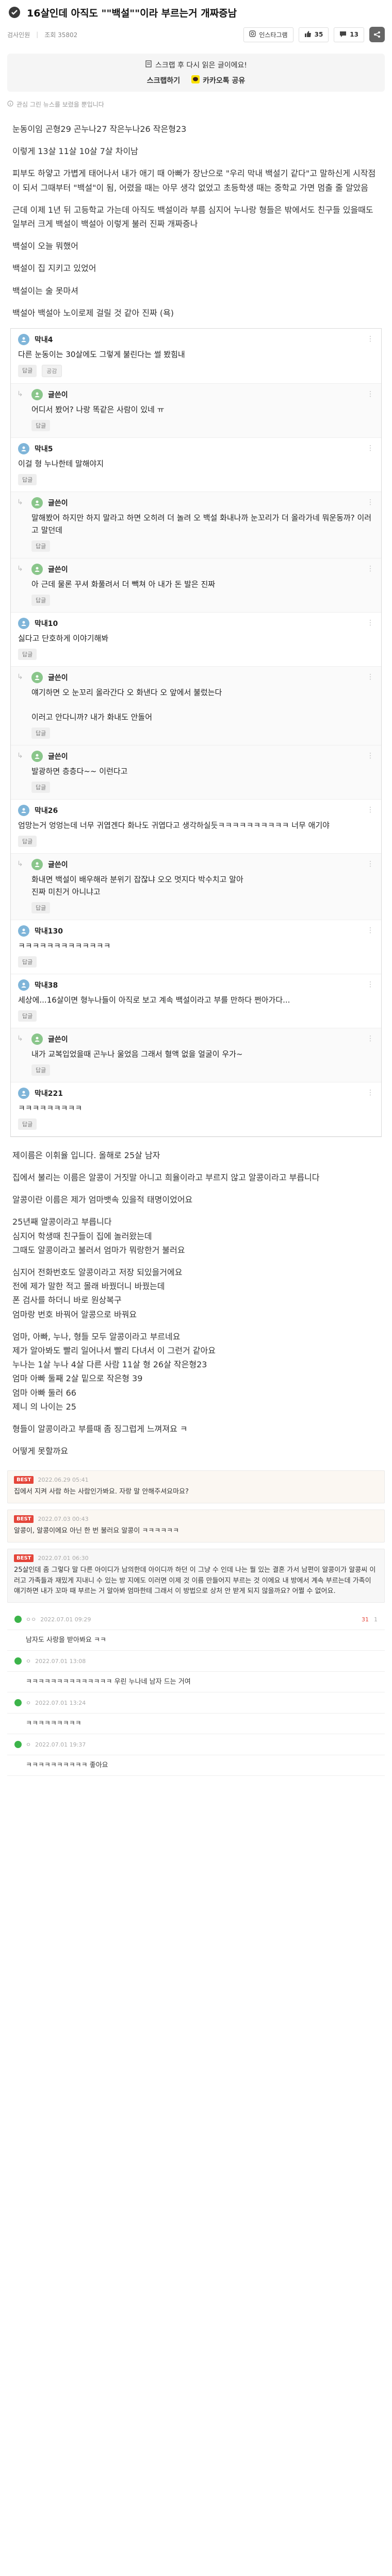 The width and height of the screenshot is (392, 2576). I want to click on story-paragraph: 알콩이란 이름은 제가 엄마뱃속 있을적 태명이었어요, so click(103, 1200).